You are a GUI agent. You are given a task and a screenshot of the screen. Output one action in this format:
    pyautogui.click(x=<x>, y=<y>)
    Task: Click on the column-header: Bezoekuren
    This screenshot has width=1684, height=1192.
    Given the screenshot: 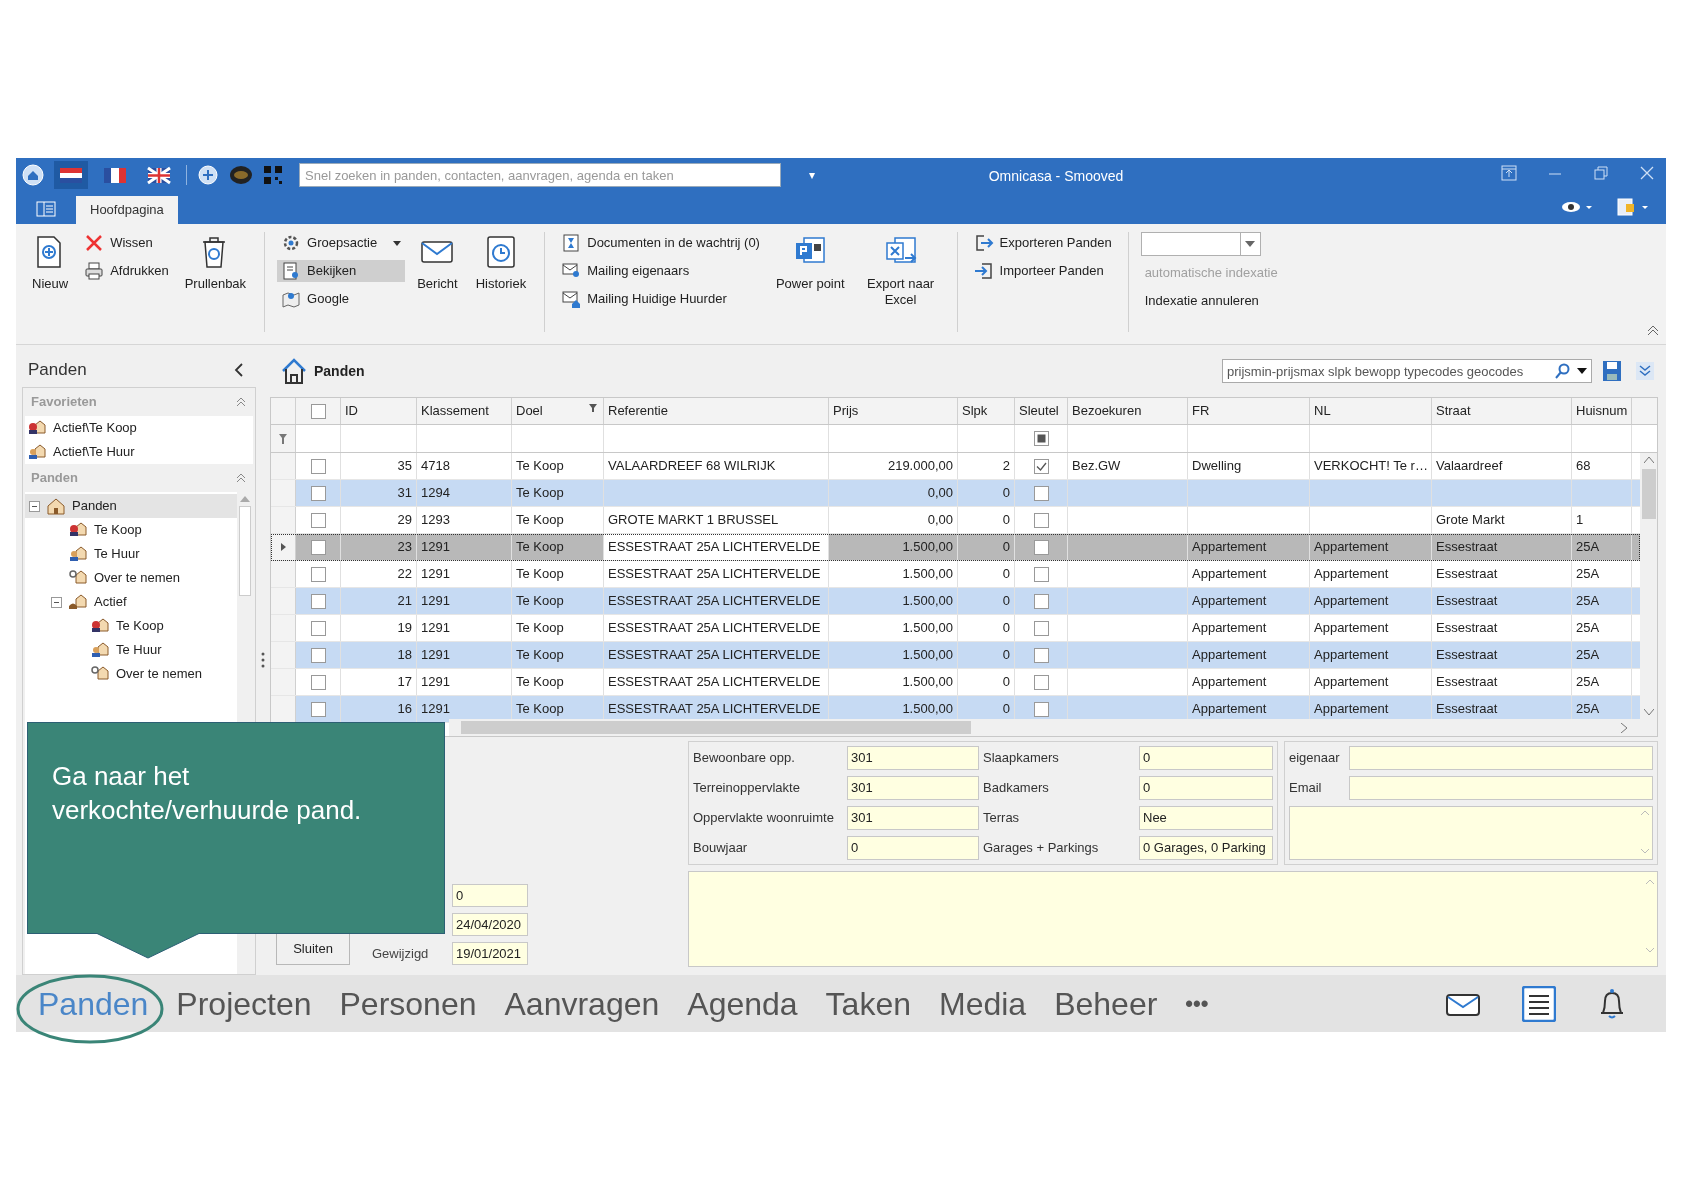 What is the action you would take?
    pyautogui.click(x=1128, y=411)
    